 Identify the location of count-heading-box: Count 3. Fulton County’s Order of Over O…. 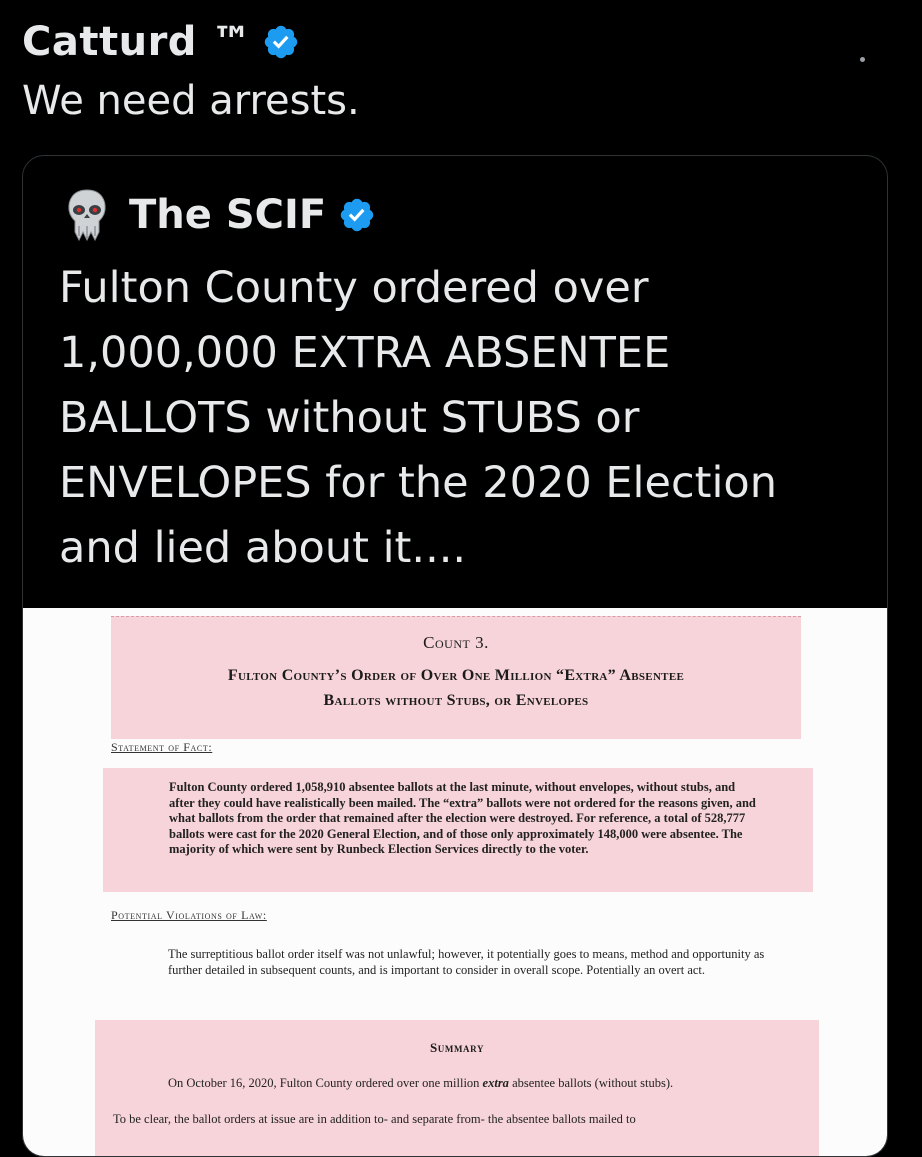
(456, 677).